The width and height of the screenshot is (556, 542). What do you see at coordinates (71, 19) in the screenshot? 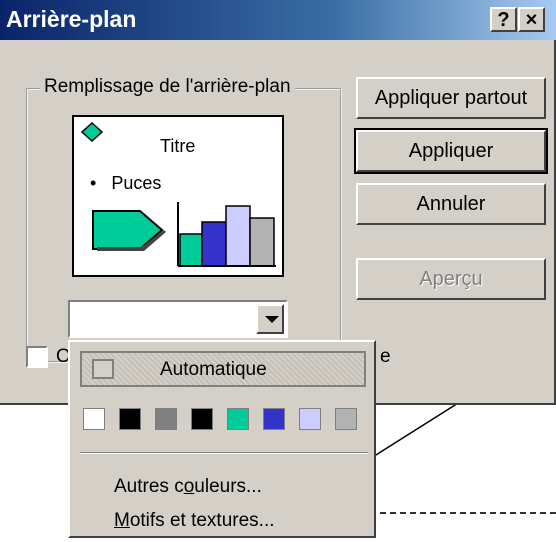
I see `window-title: Arrière-plan` at bounding box center [71, 19].